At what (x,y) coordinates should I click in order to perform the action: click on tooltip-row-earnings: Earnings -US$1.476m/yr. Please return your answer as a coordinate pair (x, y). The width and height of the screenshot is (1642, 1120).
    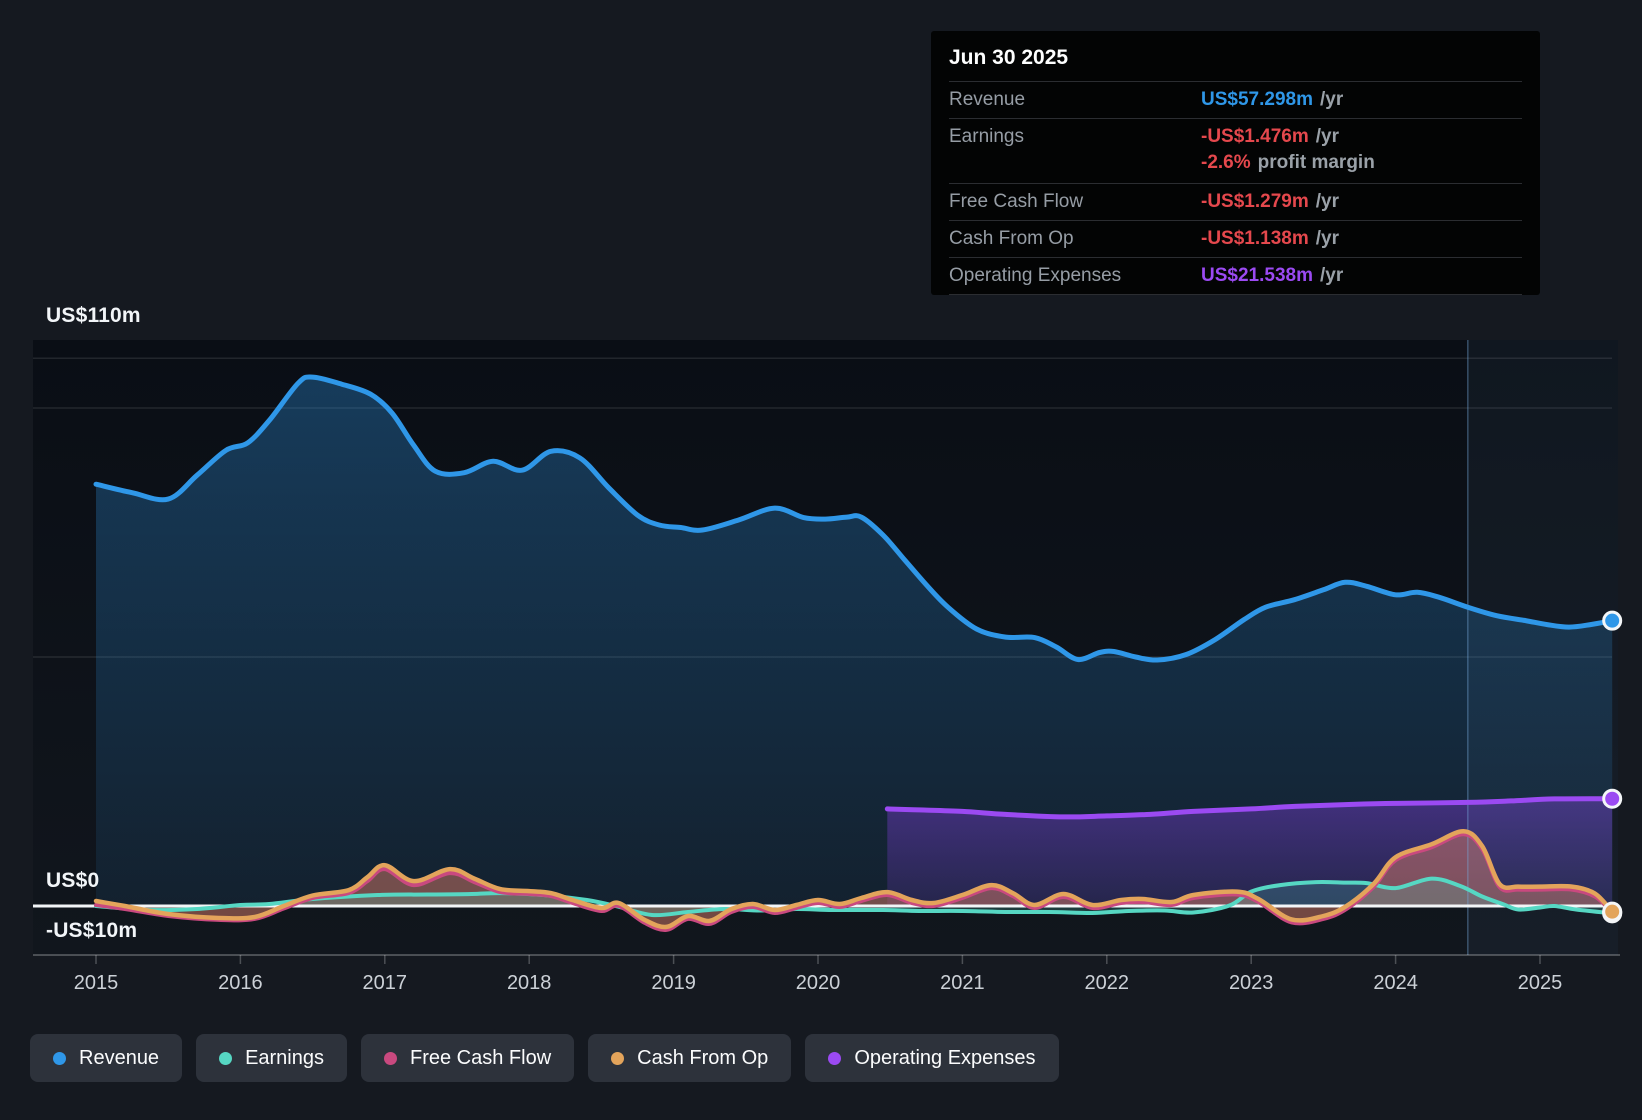
    Looking at the image, I should click on (1235, 134).